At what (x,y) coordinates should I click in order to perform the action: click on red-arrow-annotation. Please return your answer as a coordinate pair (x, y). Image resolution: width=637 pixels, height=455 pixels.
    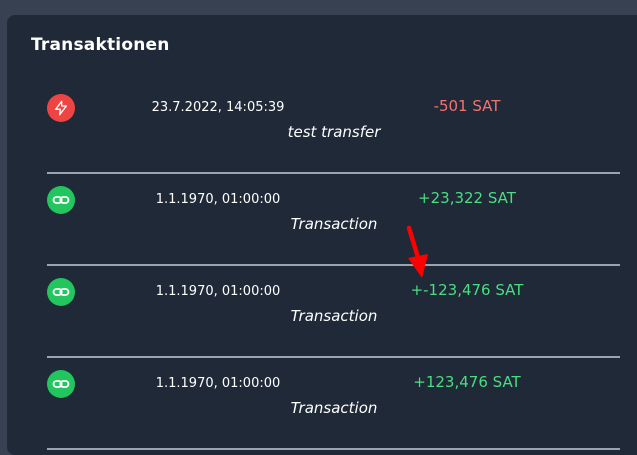
    Looking at the image, I should click on (417, 251).